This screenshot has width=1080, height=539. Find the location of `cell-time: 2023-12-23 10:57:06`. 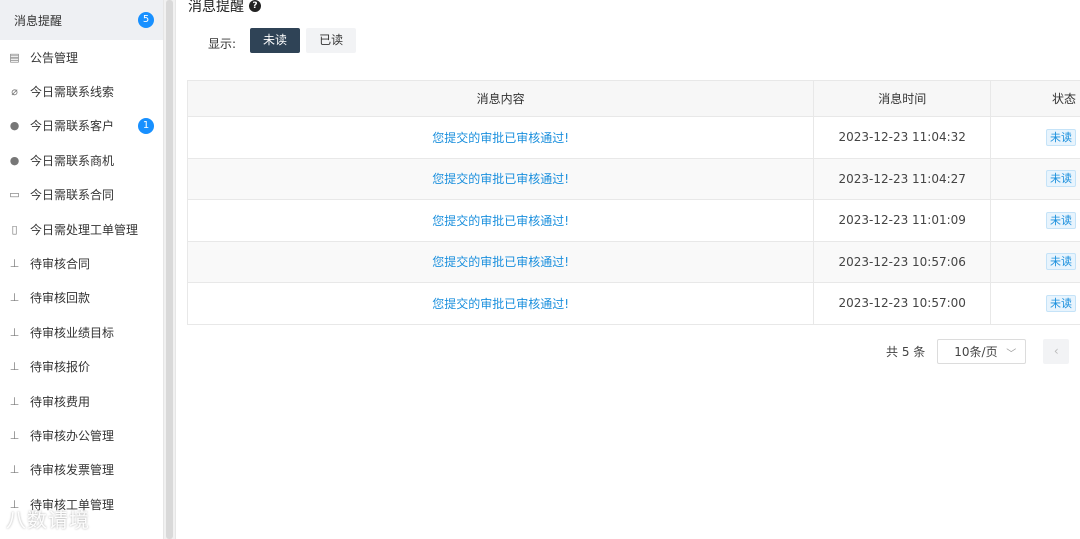

cell-time: 2023-12-23 10:57:06 is located at coordinates (903, 261).